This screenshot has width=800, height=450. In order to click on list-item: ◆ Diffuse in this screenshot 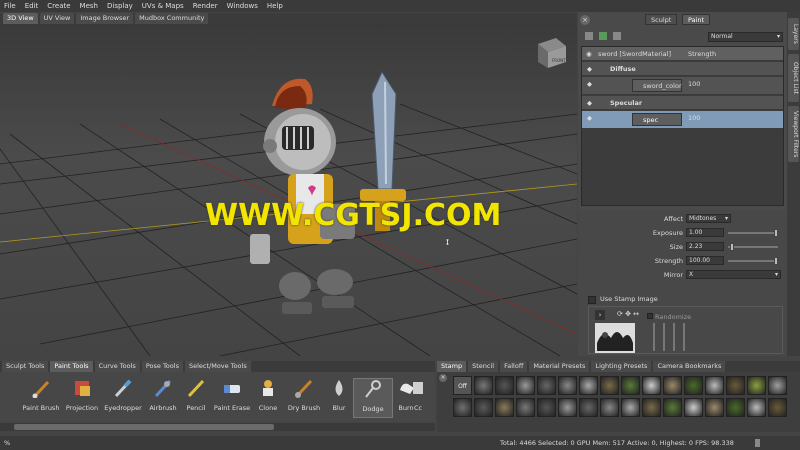, I will do `click(682, 69)`.